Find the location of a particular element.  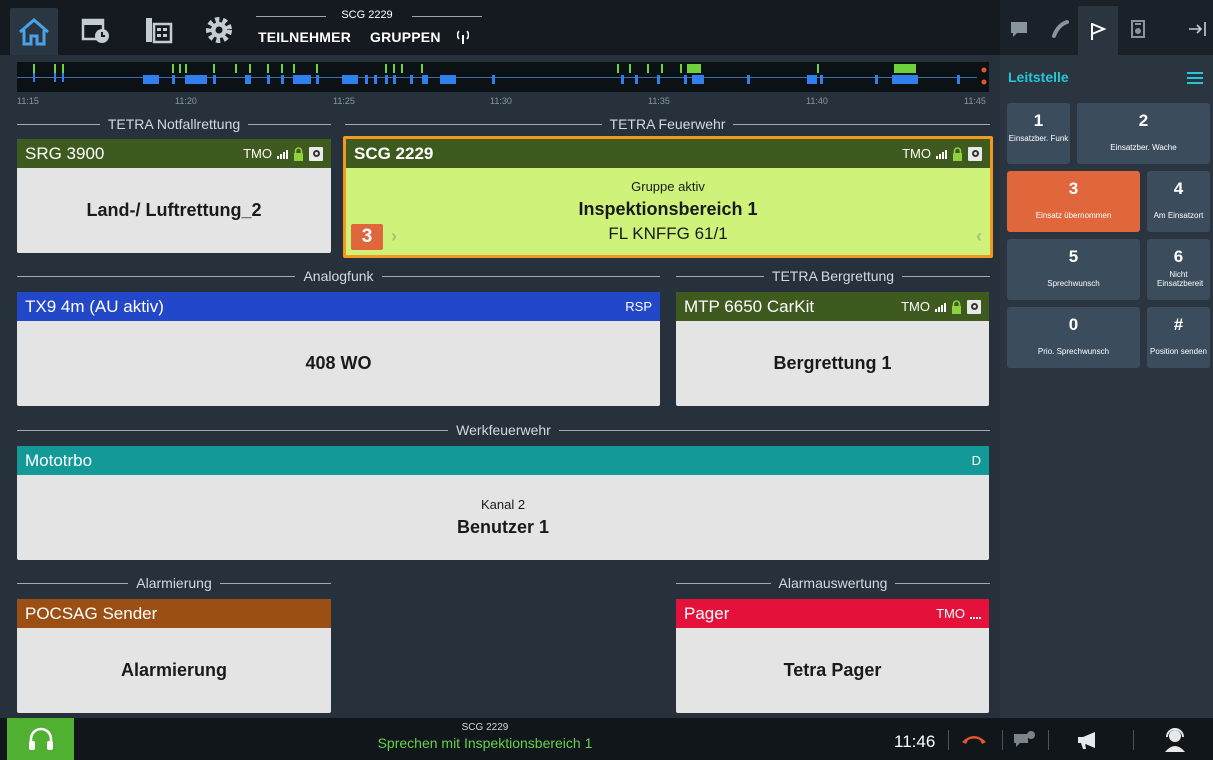

megaphone-icon is located at coordinates (1089, 740).